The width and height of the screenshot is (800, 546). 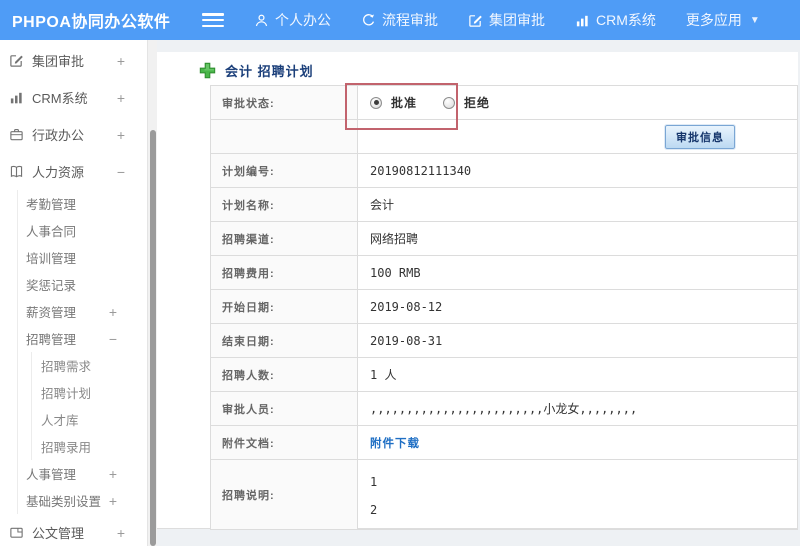 I want to click on sidebar-item-base-category: 基础类别设置 +, so click(x=82, y=500).